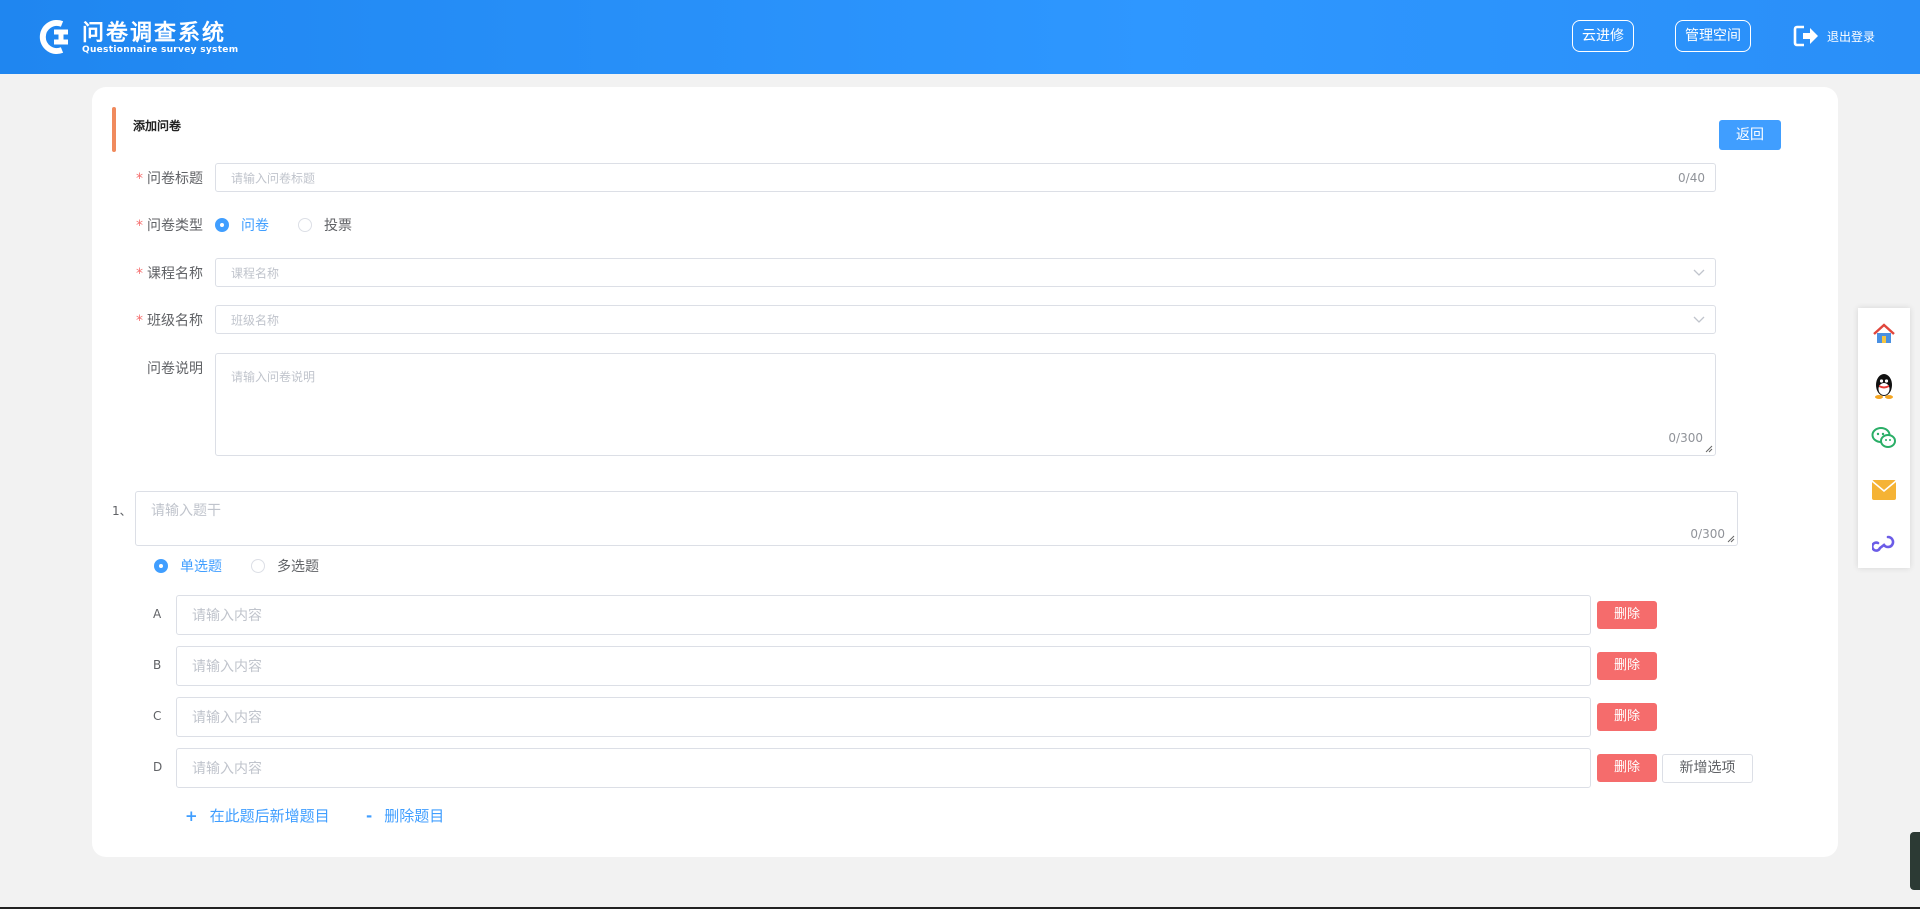  What do you see at coordinates (405, 815) in the screenshot?
I see `delete-question-link: - 删除题目` at bounding box center [405, 815].